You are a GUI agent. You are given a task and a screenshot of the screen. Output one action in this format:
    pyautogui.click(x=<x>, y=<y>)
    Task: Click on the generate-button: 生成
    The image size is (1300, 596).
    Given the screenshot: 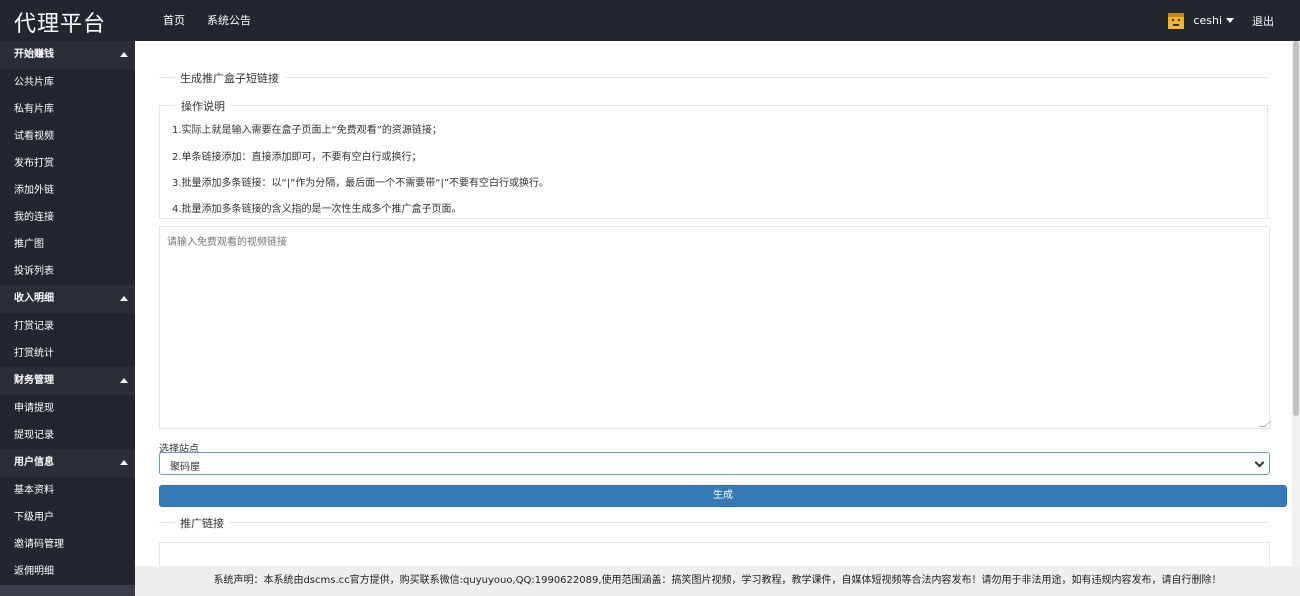 What is the action you would take?
    pyautogui.click(x=723, y=496)
    